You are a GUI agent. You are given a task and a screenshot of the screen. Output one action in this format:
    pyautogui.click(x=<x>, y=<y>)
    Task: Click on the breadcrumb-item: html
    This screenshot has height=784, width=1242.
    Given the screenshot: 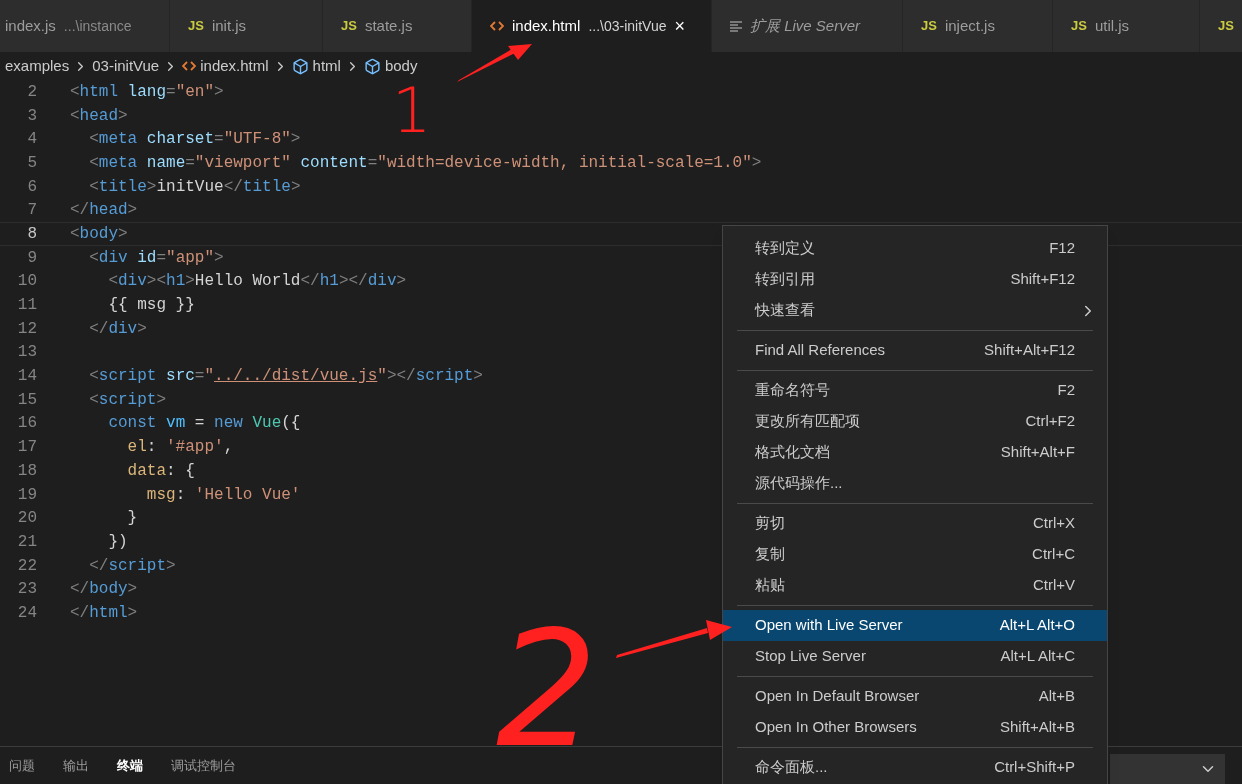 What is the action you would take?
    pyautogui.click(x=326, y=66)
    